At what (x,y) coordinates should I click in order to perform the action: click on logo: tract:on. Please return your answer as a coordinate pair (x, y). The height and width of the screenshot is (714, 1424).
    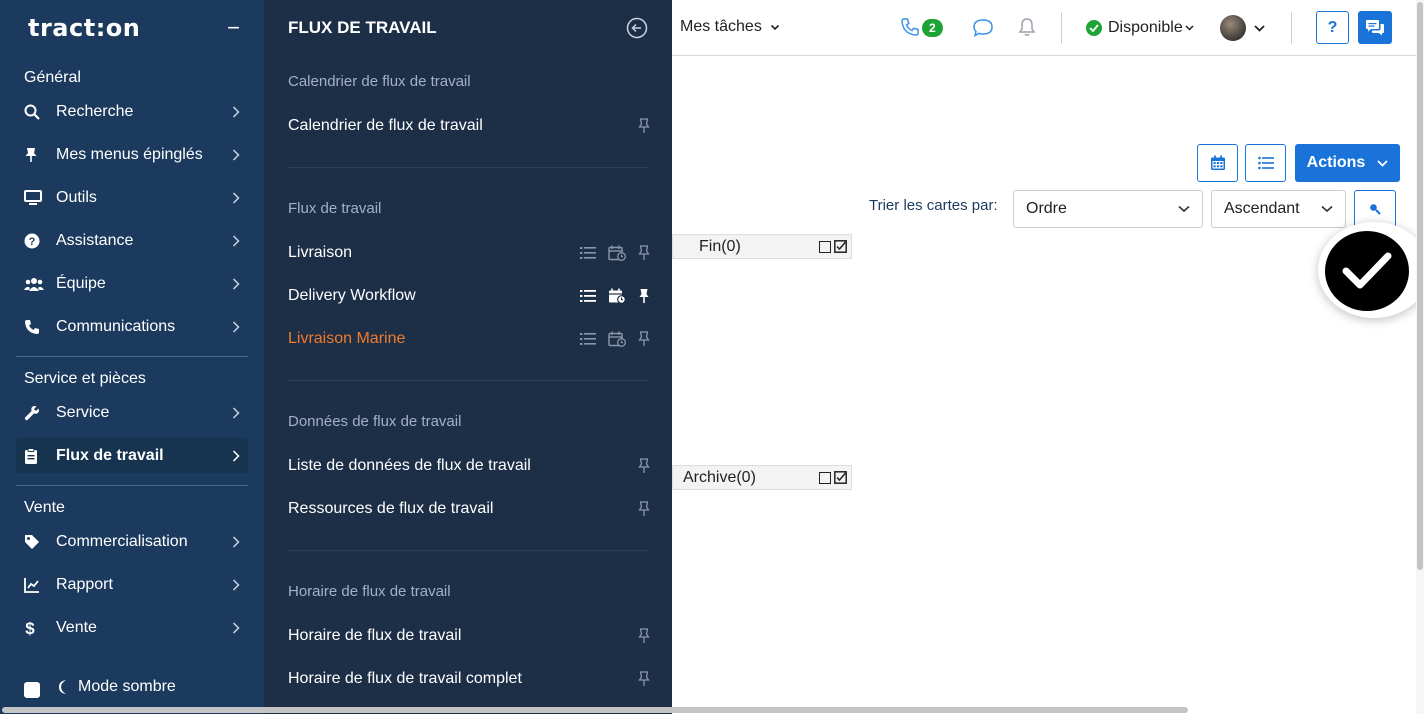
    Looking at the image, I should click on (84, 28).